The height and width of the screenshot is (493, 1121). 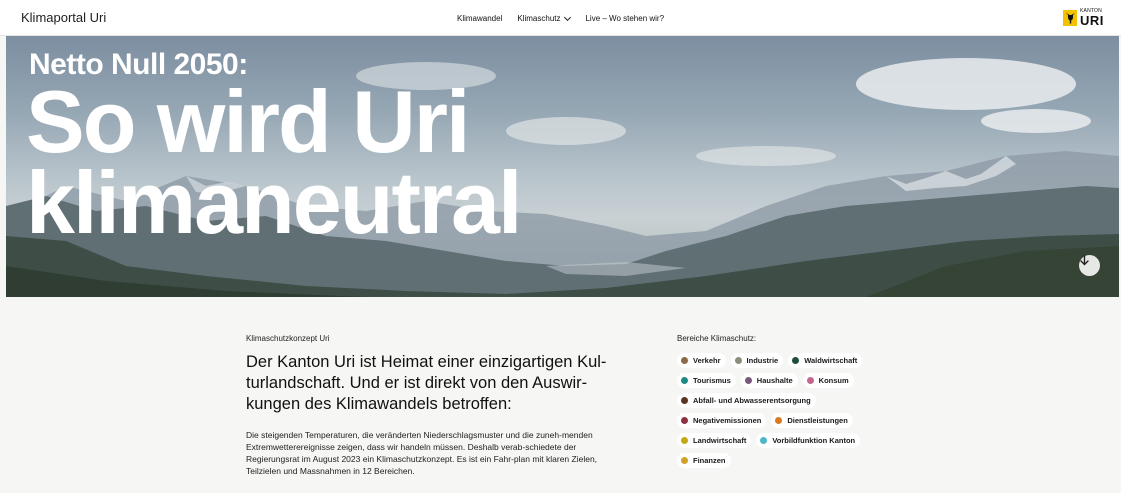 I want to click on area-chip-tourismus: Tourismus, so click(x=706, y=380).